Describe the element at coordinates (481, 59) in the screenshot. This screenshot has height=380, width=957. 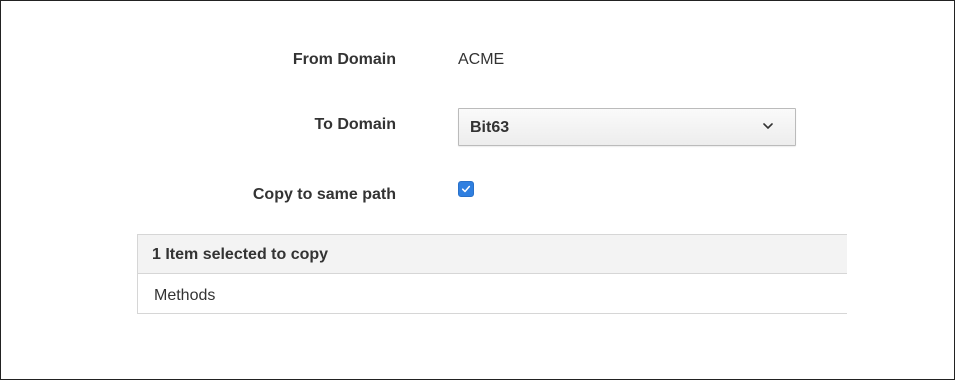
I see `from-domain-value: ACME` at that location.